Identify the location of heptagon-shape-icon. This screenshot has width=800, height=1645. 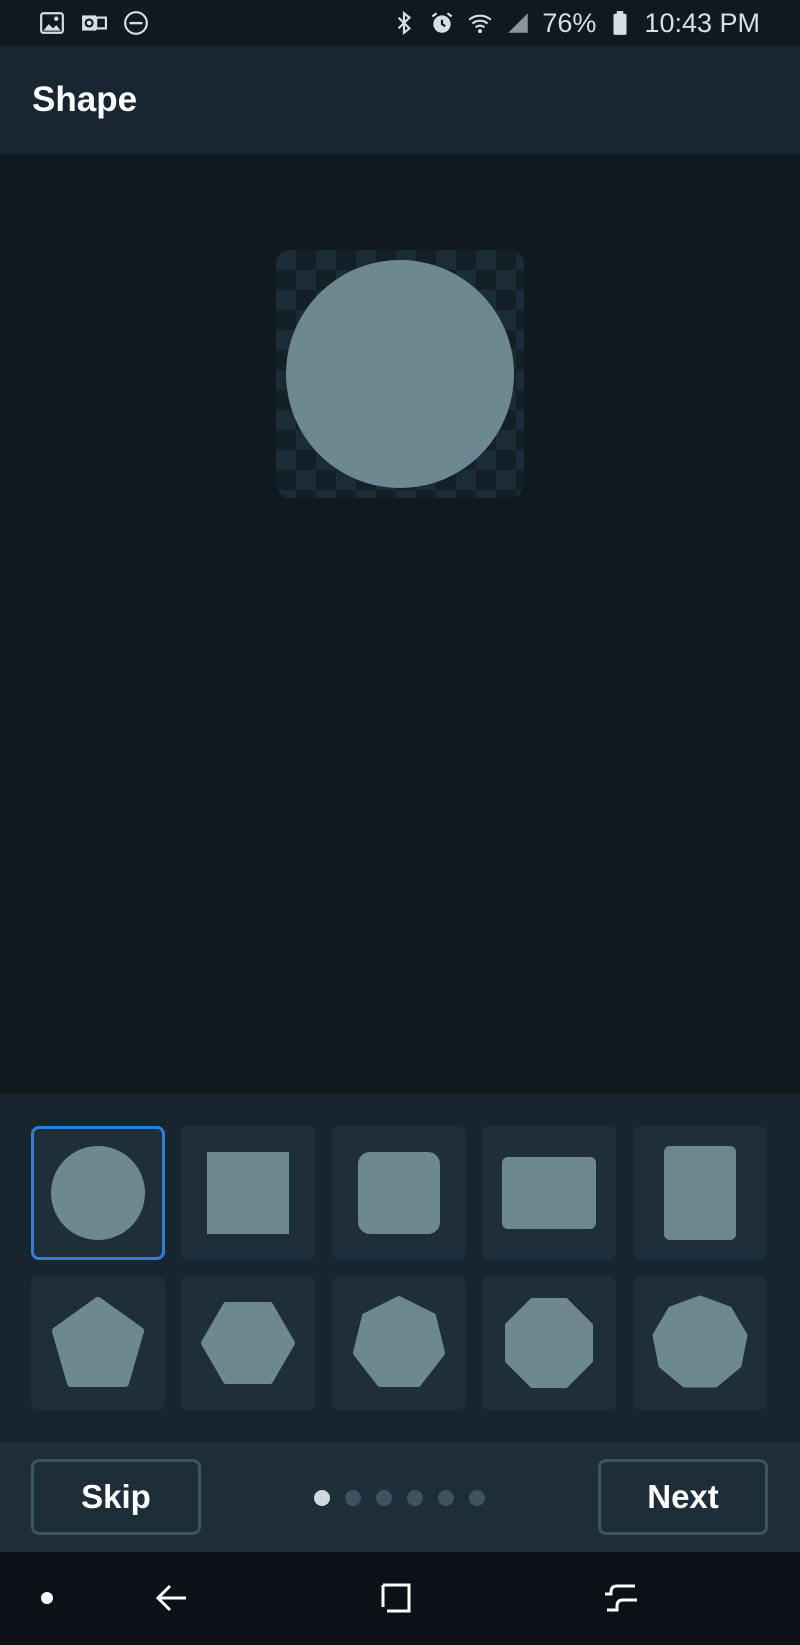
(399, 1341).